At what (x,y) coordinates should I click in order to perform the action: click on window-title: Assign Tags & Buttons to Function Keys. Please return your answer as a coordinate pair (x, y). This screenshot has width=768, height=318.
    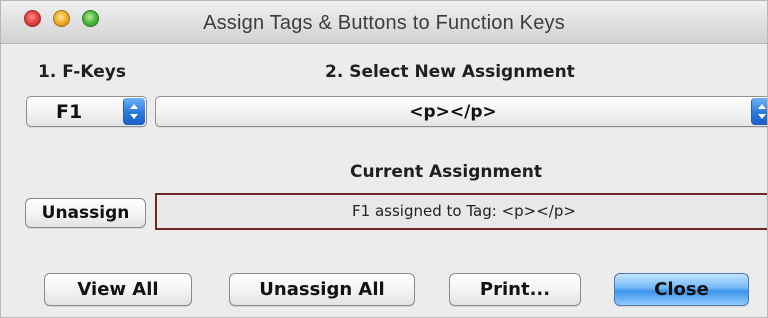
    Looking at the image, I should click on (384, 23).